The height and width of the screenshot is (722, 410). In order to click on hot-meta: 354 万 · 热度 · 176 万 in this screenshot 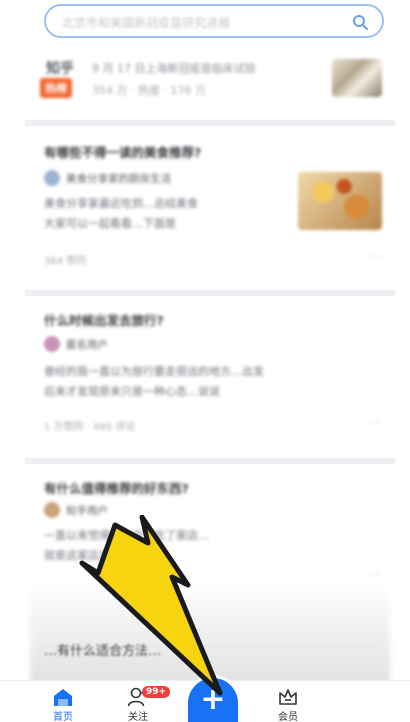, I will do `click(149, 90)`.